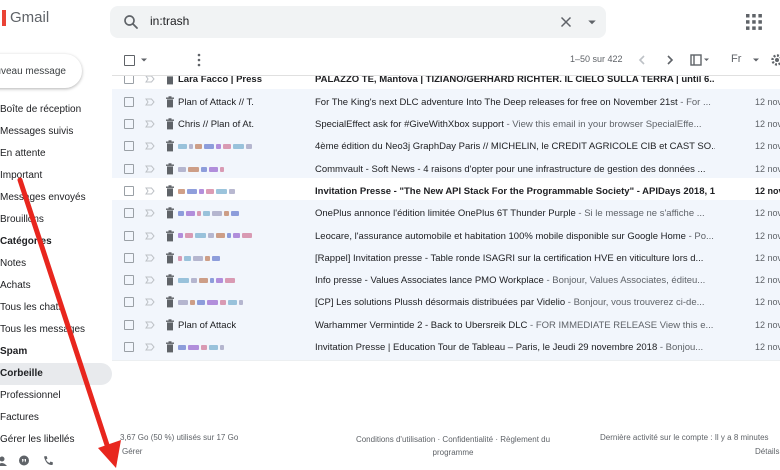  I want to click on gmail-logo: Gmail, so click(24, 17).